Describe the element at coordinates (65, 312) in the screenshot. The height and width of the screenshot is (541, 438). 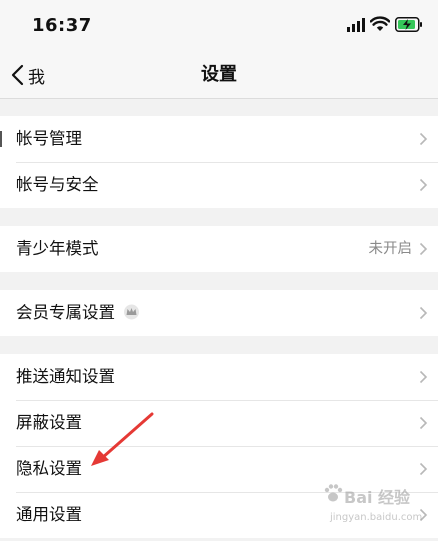
I see `row-label-text: 会员专属设置` at that location.